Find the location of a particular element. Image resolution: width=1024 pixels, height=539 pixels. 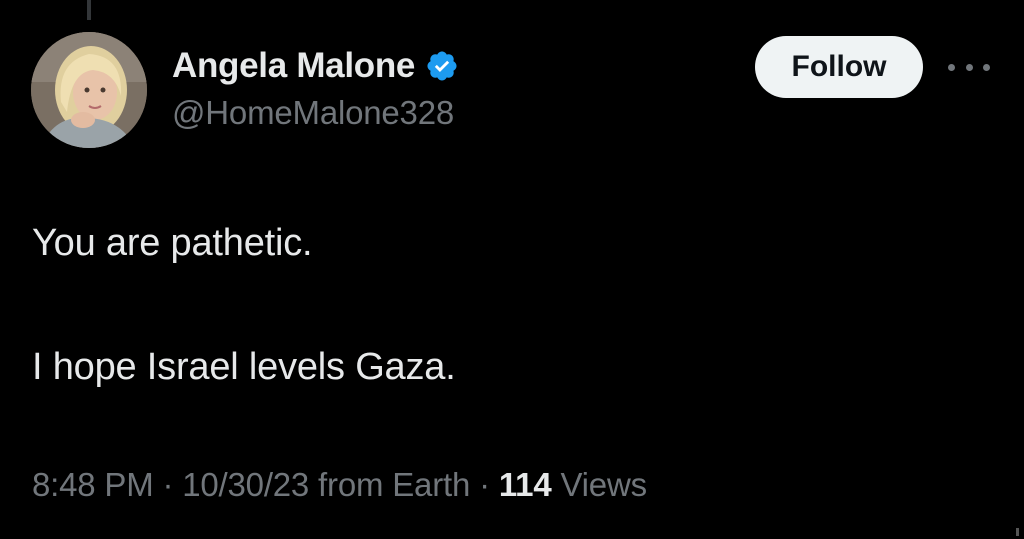

tweet-text-line: You are pathetic. is located at coordinates (172, 243).